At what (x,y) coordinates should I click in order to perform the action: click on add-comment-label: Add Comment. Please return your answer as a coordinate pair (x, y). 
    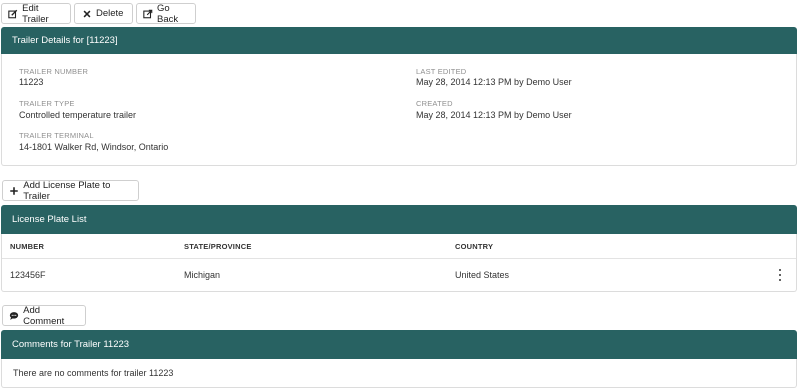
    Looking at the image, I should click on (44, 315).